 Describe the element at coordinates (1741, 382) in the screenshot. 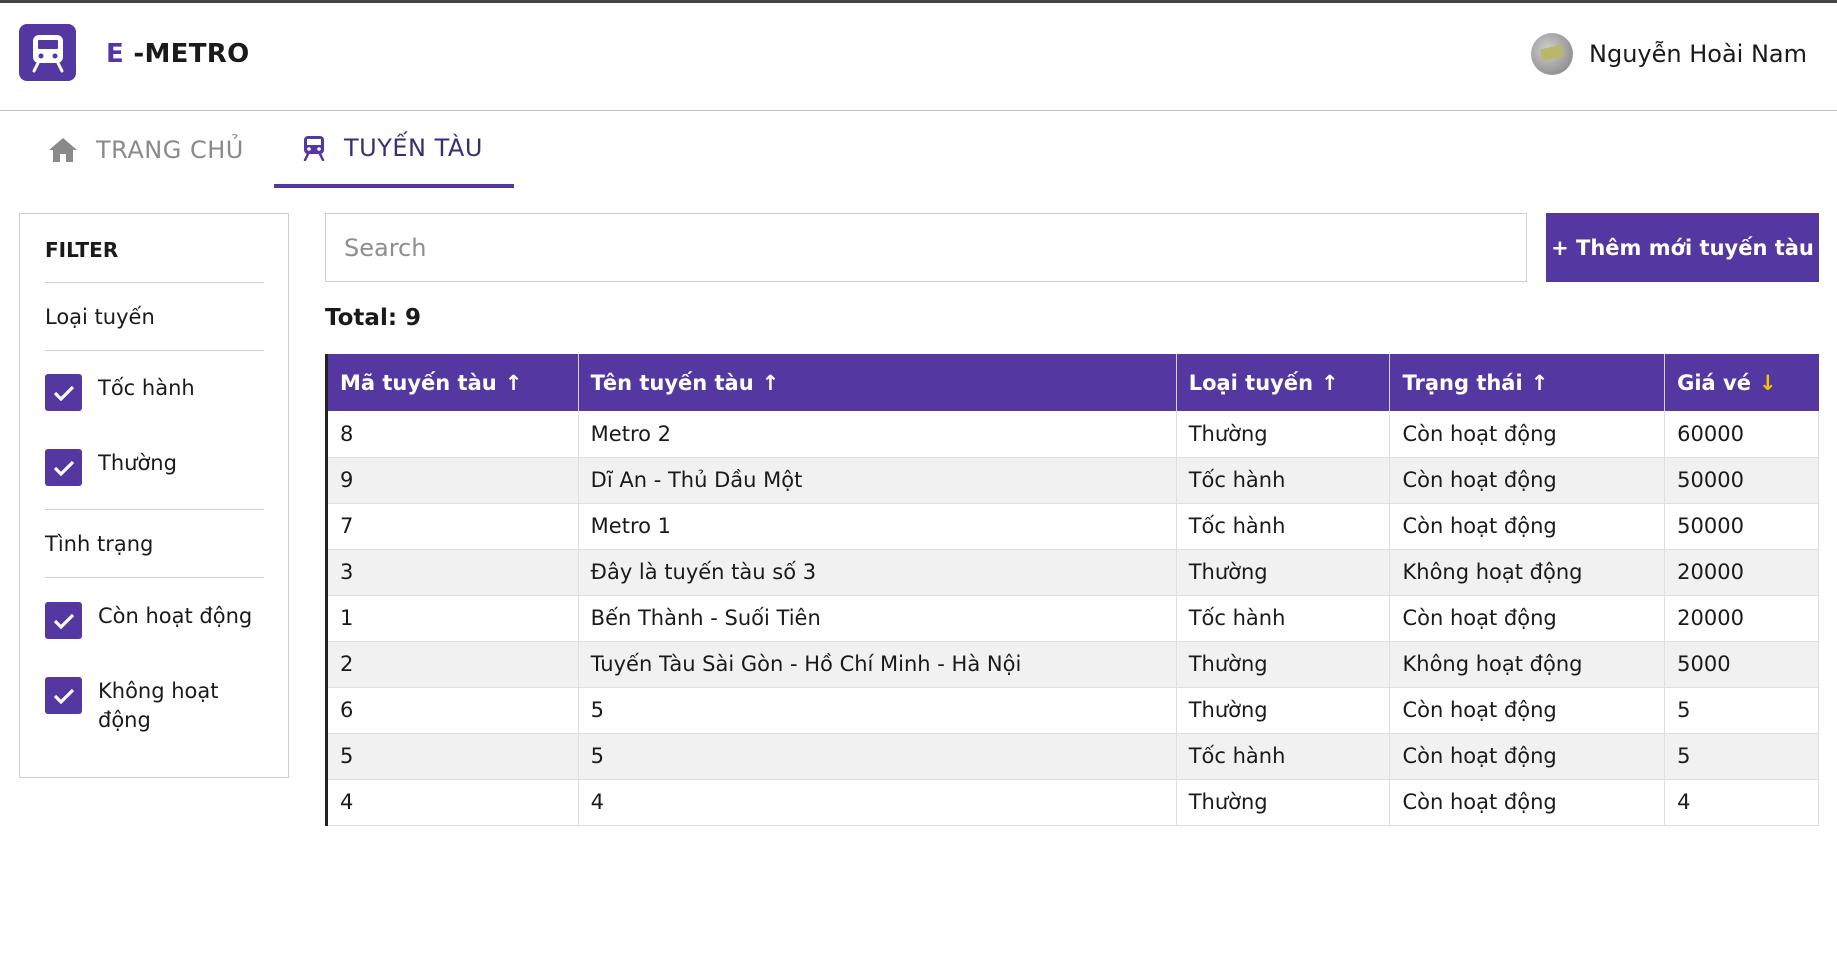

I see `column-header-price: Giá vé ↓` at that location.